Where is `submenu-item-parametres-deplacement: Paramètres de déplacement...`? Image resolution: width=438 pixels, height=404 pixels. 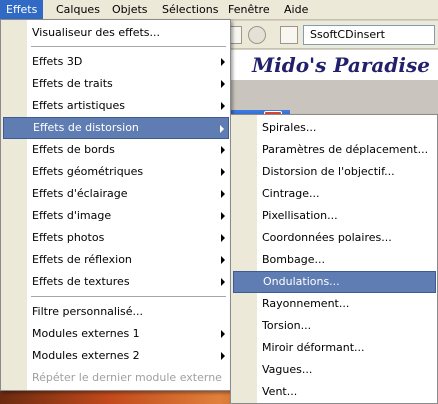 submenu-item-parametres-deplacement: Paramètres de déplacement... is located at coordinates (334, 150).